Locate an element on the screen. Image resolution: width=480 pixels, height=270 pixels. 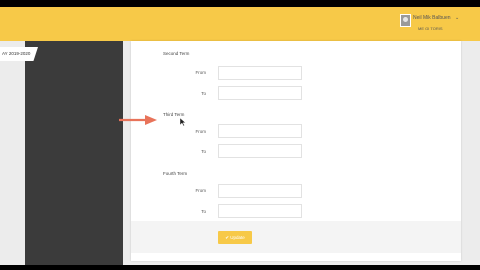
chevron-down-icon: ⌄ is located at coordinates (457, 18).